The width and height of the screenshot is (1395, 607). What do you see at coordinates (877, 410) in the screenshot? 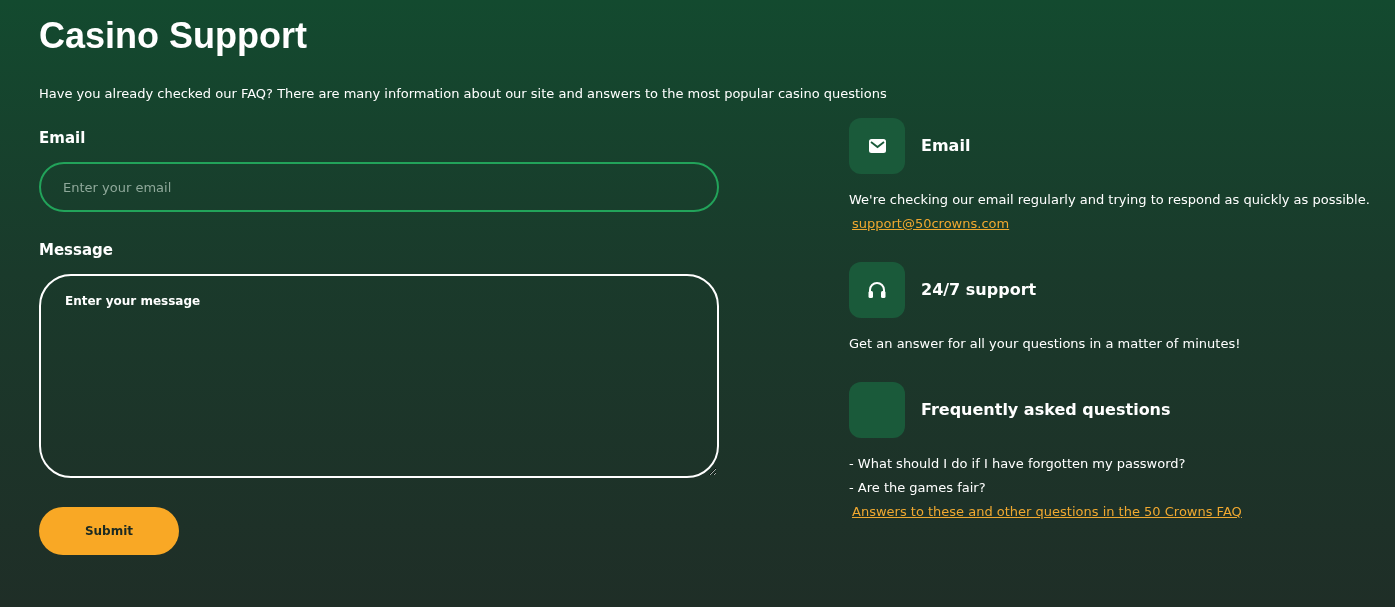
I see `icon-tile` at bounding box center [877, 410].